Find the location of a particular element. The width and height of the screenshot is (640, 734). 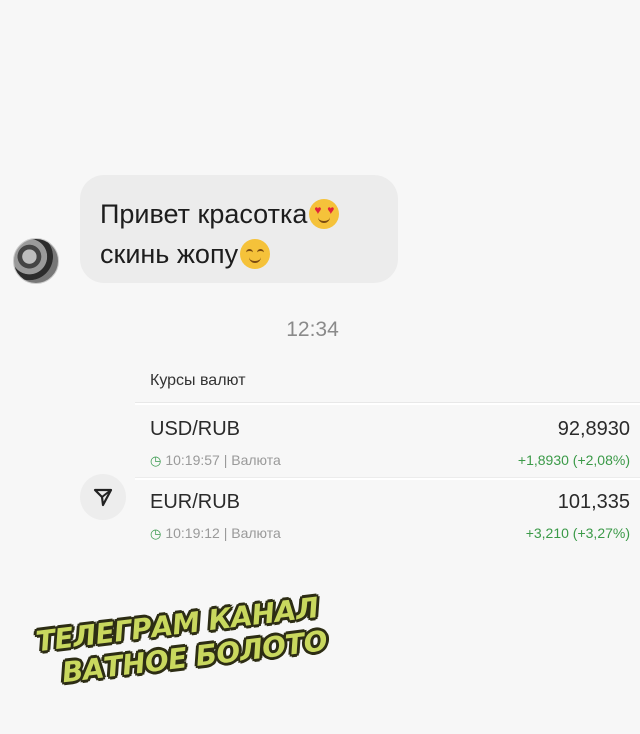

rate-meta: ◷ 10:19:12 | Валюта is located at coordinates (215, 533).